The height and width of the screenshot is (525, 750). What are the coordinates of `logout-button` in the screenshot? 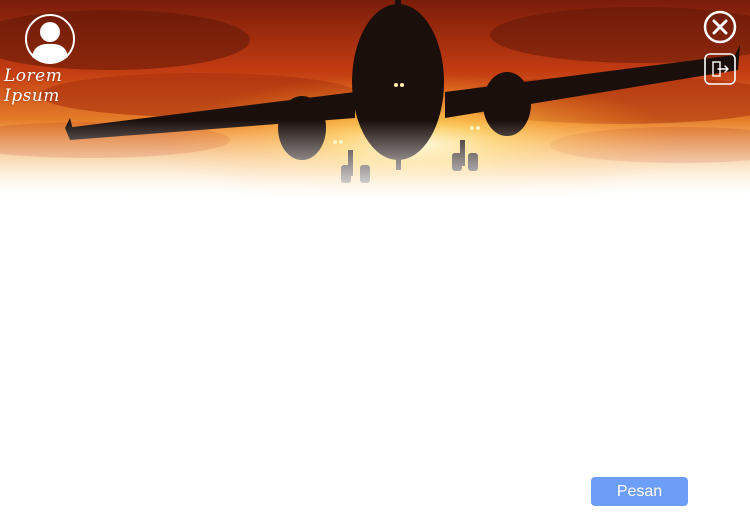 It's located at (720, 69).